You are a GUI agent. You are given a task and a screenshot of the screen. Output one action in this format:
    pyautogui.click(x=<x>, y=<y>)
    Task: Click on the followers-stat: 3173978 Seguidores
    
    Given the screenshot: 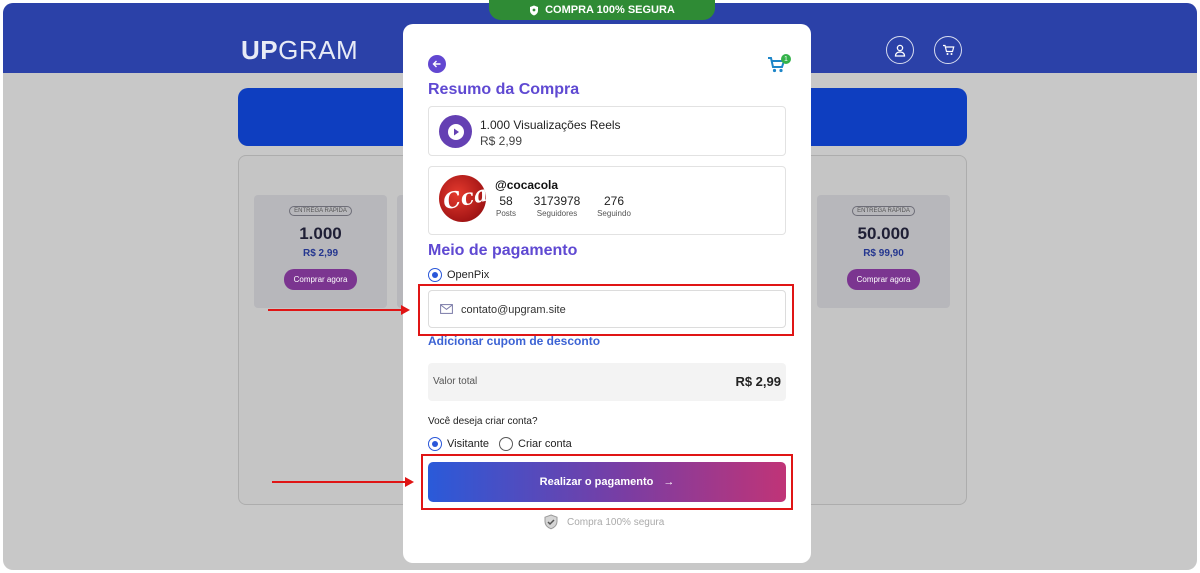 What is the action you would take?
    pyautogui.click(x=557, y=206)
    